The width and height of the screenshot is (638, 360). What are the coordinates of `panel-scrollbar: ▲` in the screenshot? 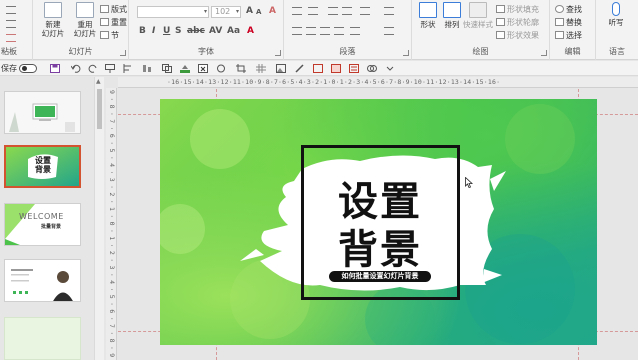 It's located at (99, 218).